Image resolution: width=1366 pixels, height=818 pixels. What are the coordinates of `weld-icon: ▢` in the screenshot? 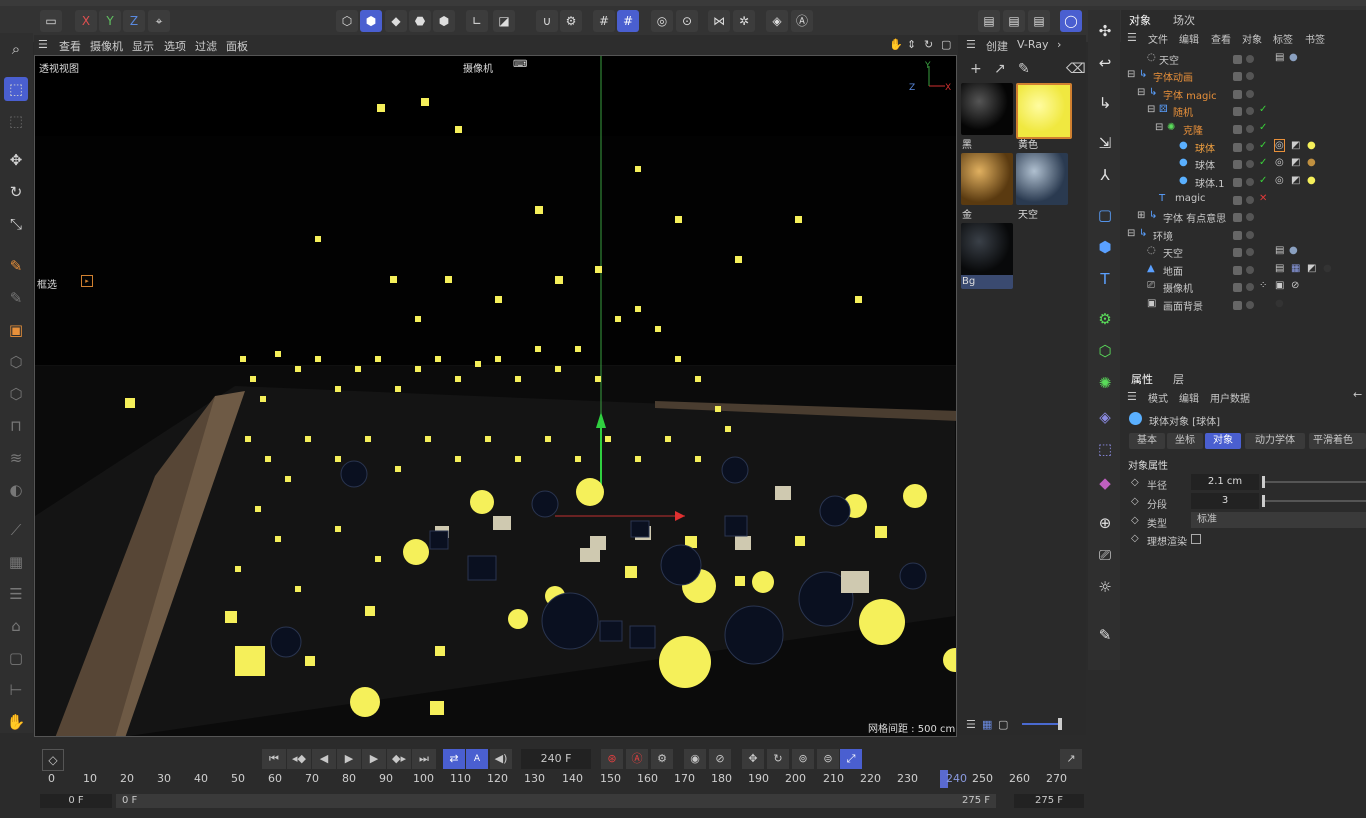 It's located at (16, 658).